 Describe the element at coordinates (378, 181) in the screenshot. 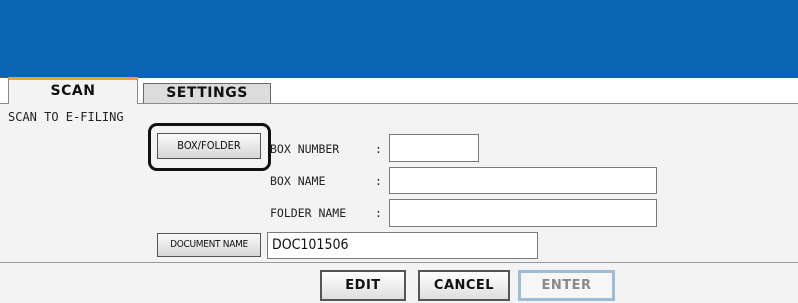

I see `box-name-colon: :` at that location.